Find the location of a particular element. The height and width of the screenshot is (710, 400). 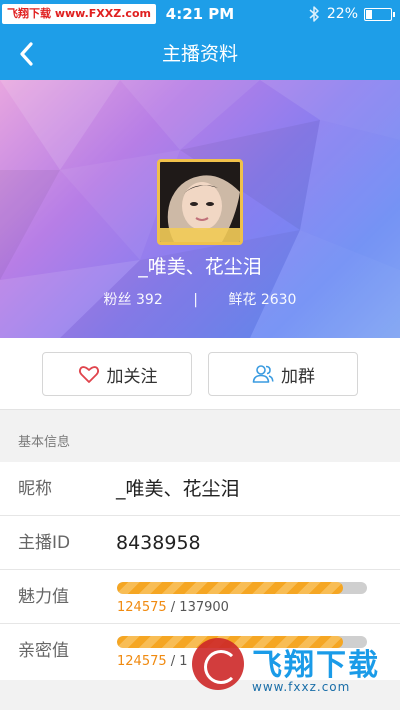

charm-progress-bar is located at coordinates (242, 588).